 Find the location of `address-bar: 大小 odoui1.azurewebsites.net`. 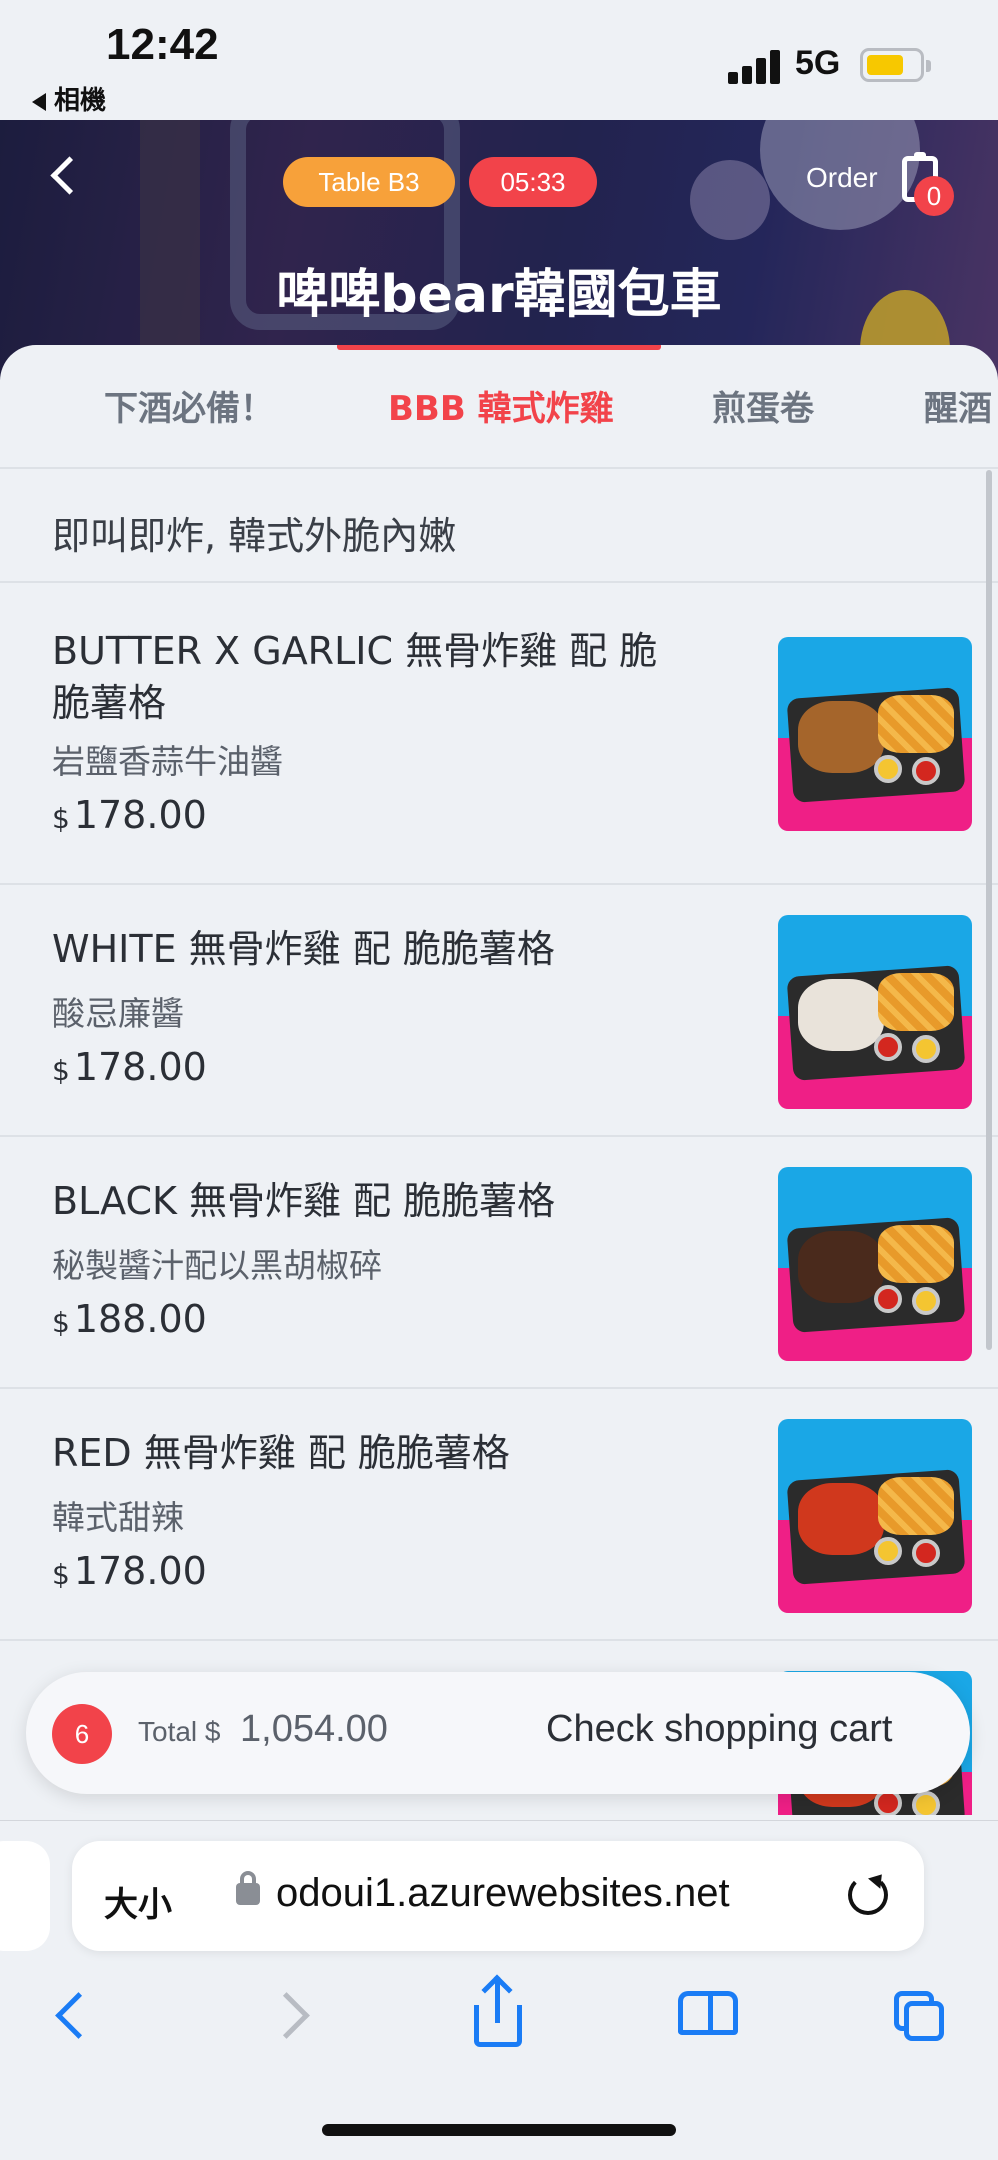

address-bar: 大小 odoui1.azurewebsites.net is located at coordinates (498, 1896).